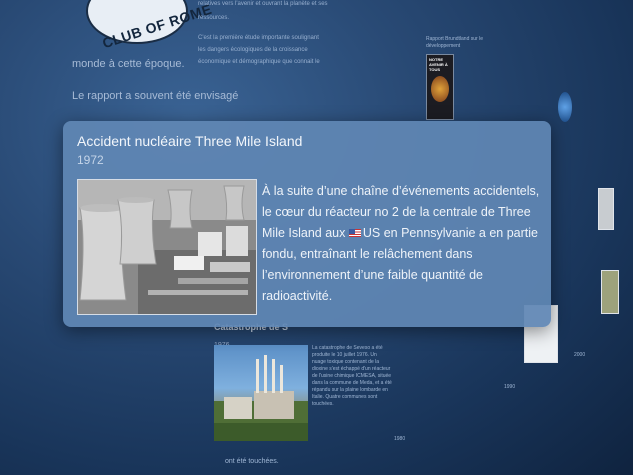 Image resolution: width=633 pixels, height=475 pixels. What do you see at coordinates (438, 64) in the screenshot?
I see `book-title: NOTRE AVENIR À TOUS` at bounding box center [438, 64].